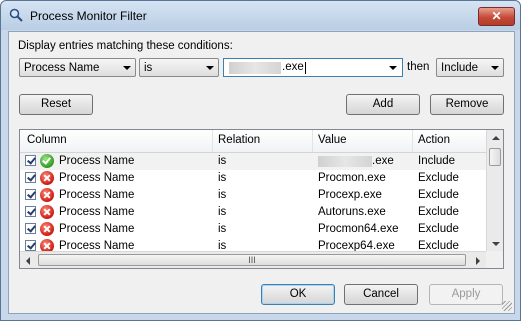 The height and width of the screenshot is (321, 521). What do you see at coordinates (467, 104) in the screenshot?
I see `remove-button: Remove` at bounding box center [467, 104].